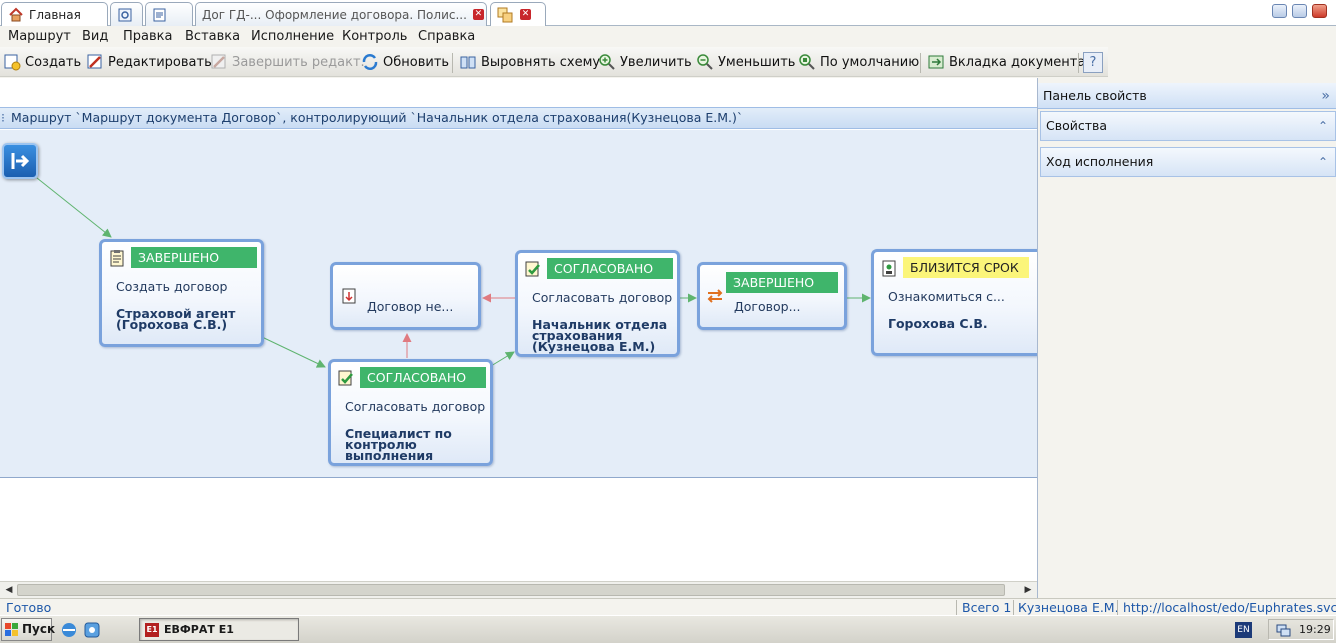  Describe the element at coordinates (1325, 96) in the screenshot. I see `collapse-panel-icon: »` at that location.